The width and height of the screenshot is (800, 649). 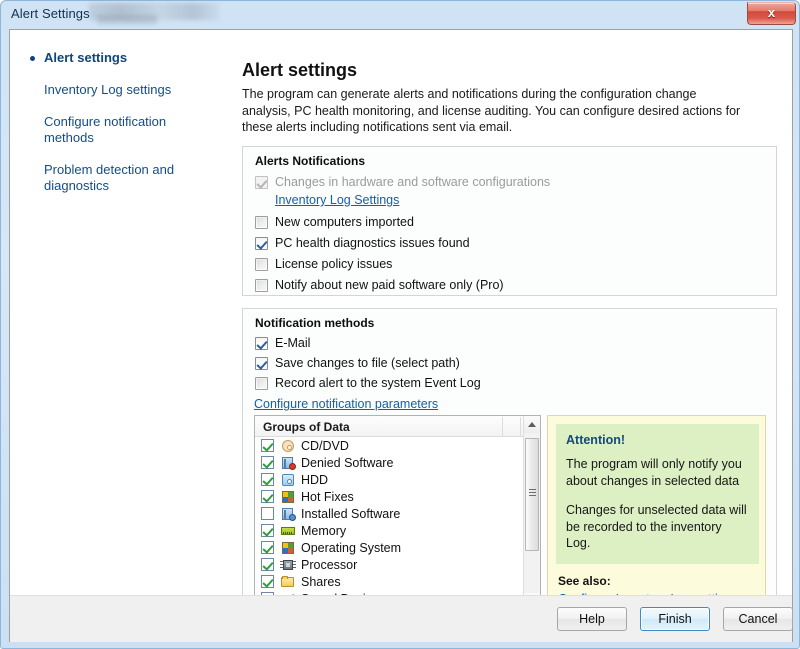 I want to click on list-header: Groups of Data, so click(x=397, y=426).